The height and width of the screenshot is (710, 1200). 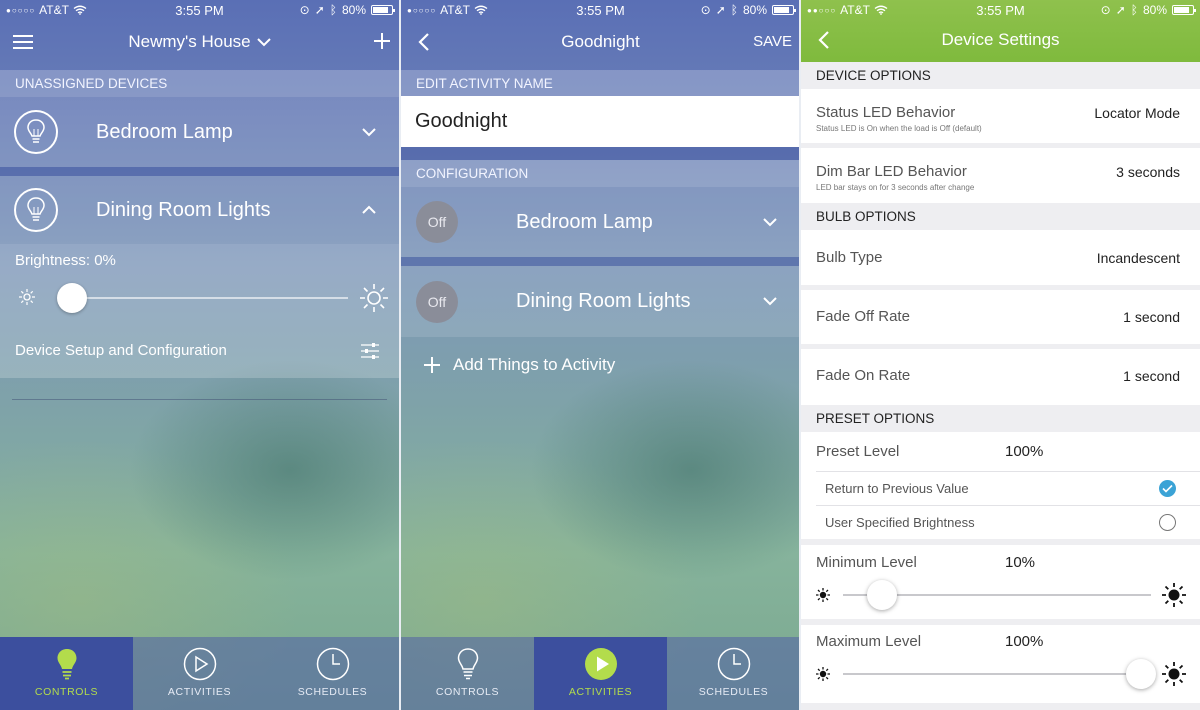 I want to click on fade-on-row: Fade On Rate 1 second, so click(x=1000, y=376).